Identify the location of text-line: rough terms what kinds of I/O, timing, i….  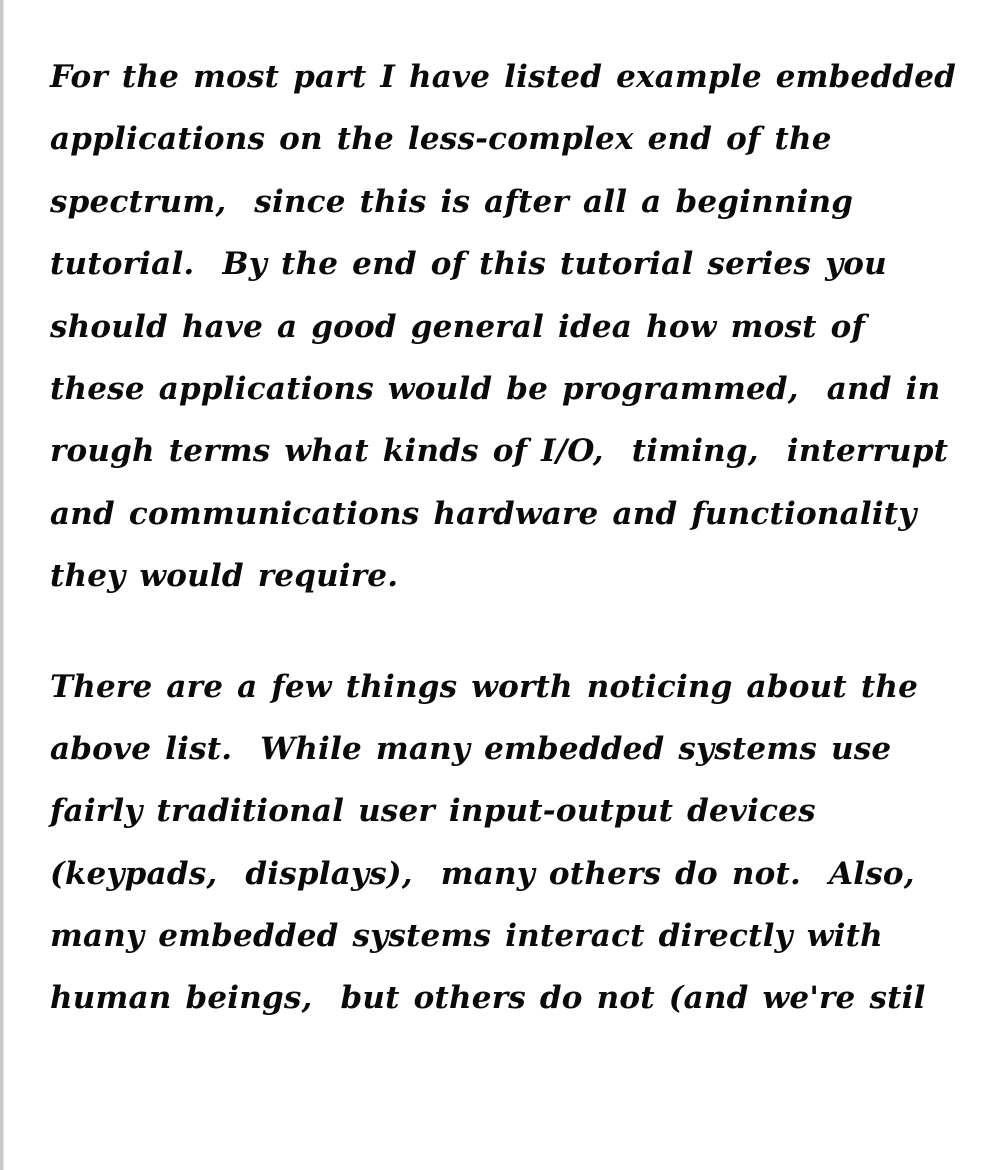
(499, 451).